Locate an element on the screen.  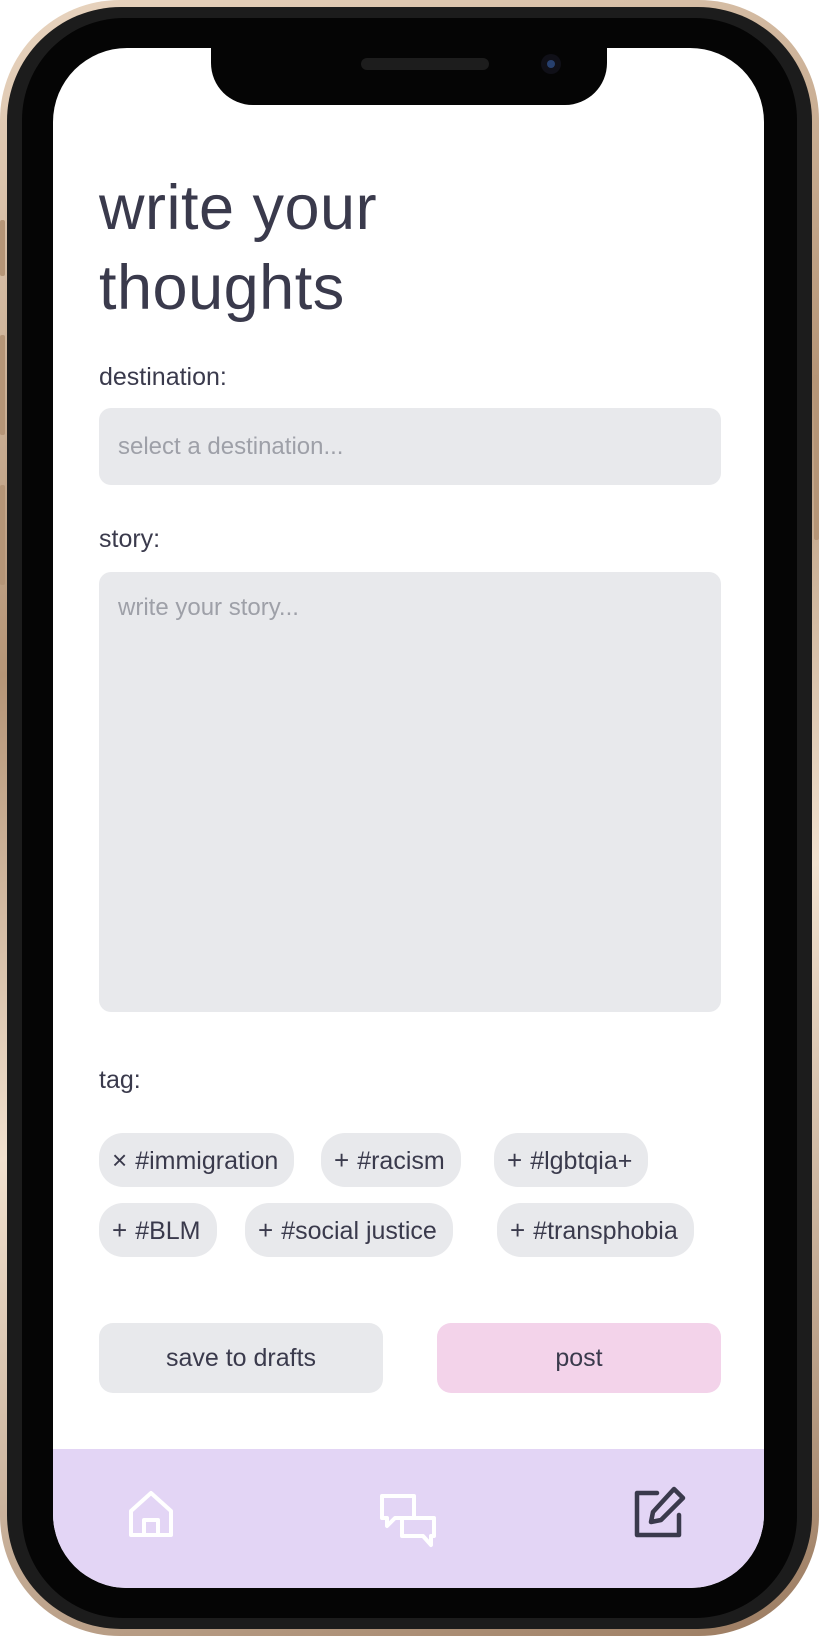
nav-messages is located at coordinates (408, 1523).